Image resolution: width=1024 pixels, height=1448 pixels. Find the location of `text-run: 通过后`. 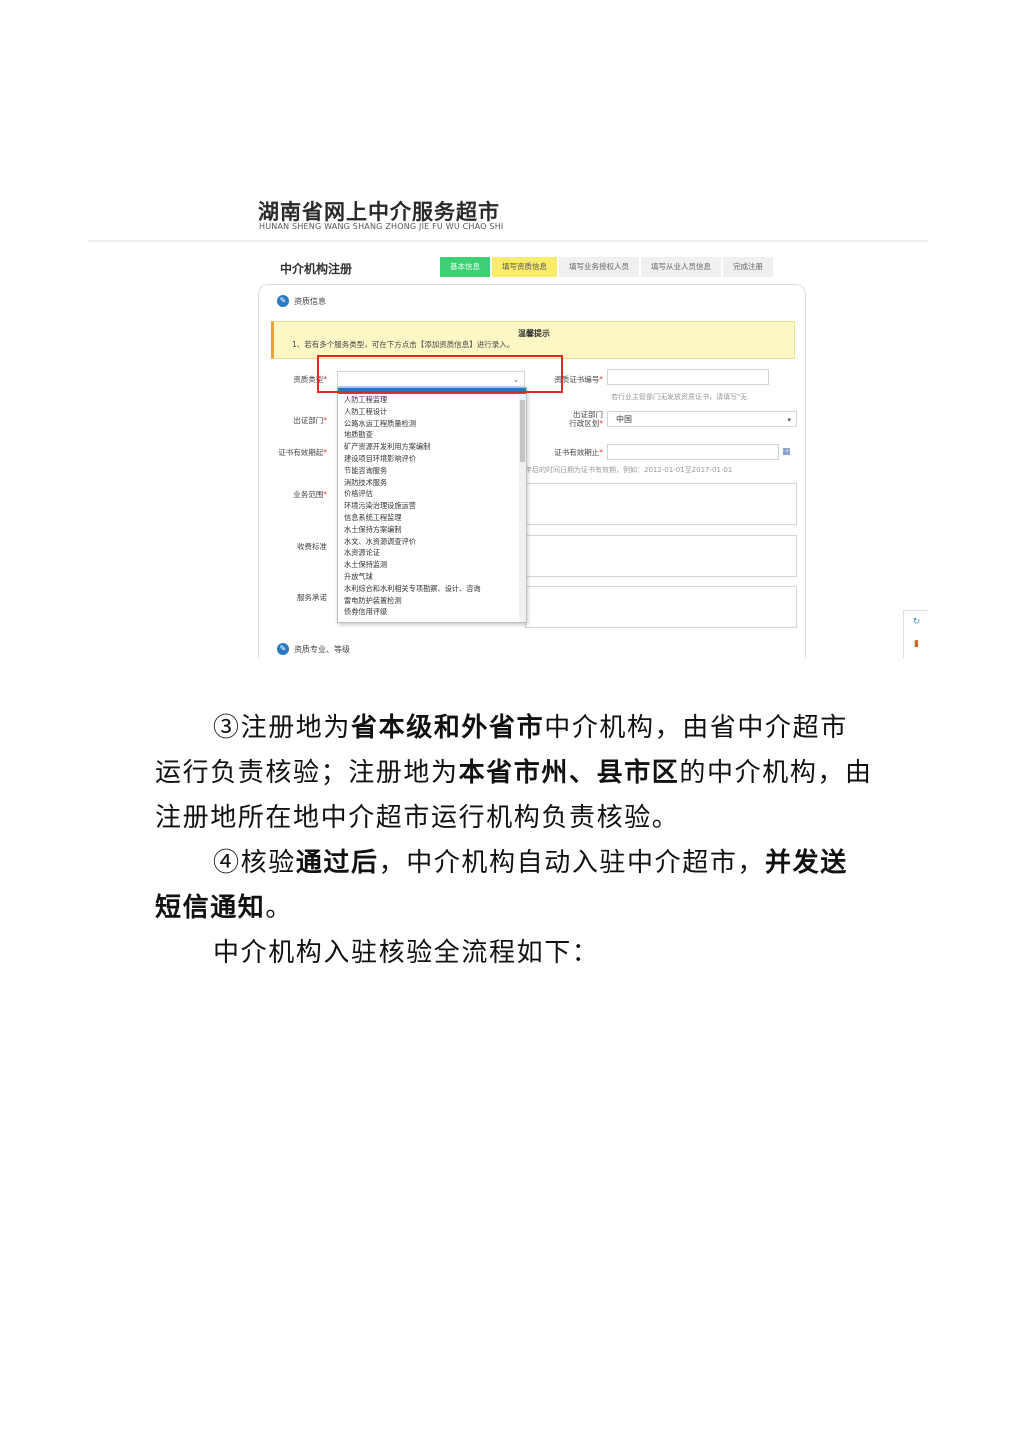

text-run: 通过后 is located at coordinates (337, 863).